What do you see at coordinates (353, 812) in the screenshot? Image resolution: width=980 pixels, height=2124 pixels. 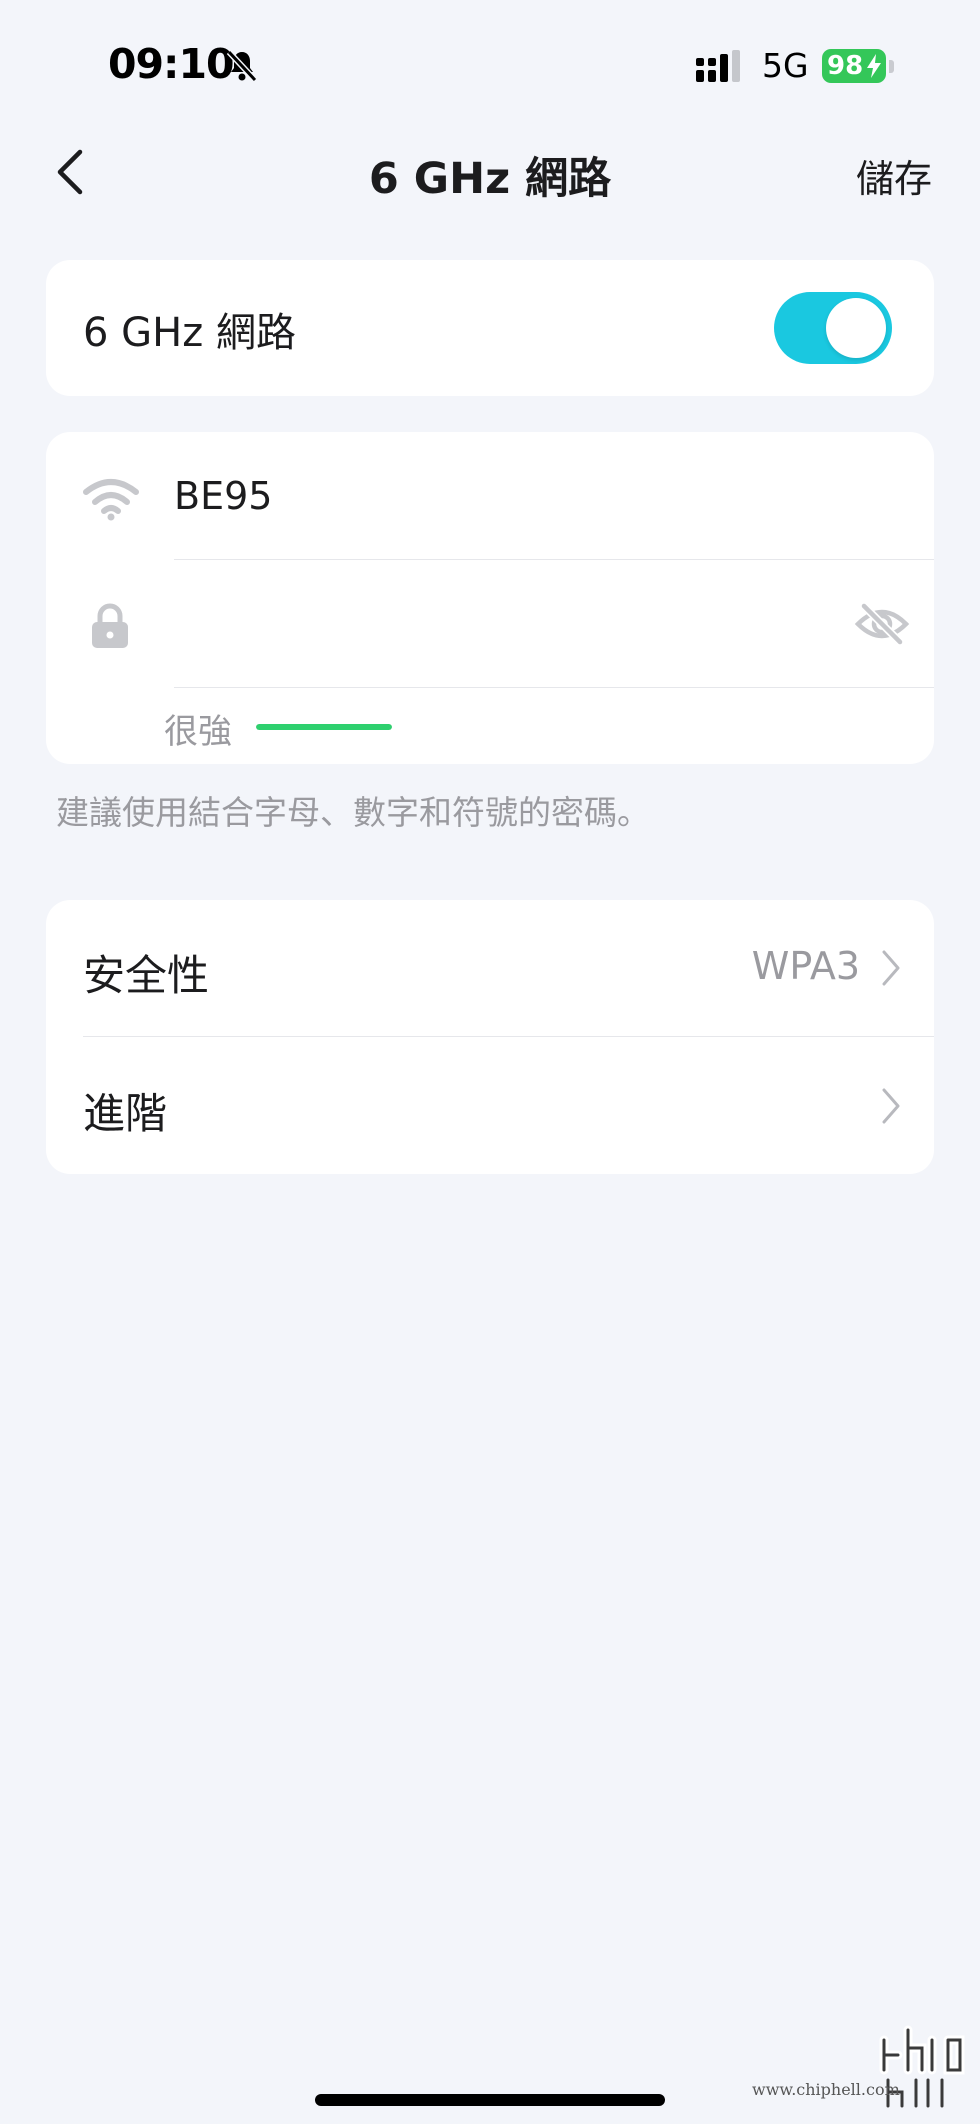 I see `password-hint: 建議使用結合字母、數字和符號的密碼。` at bounding box center [353, 812].